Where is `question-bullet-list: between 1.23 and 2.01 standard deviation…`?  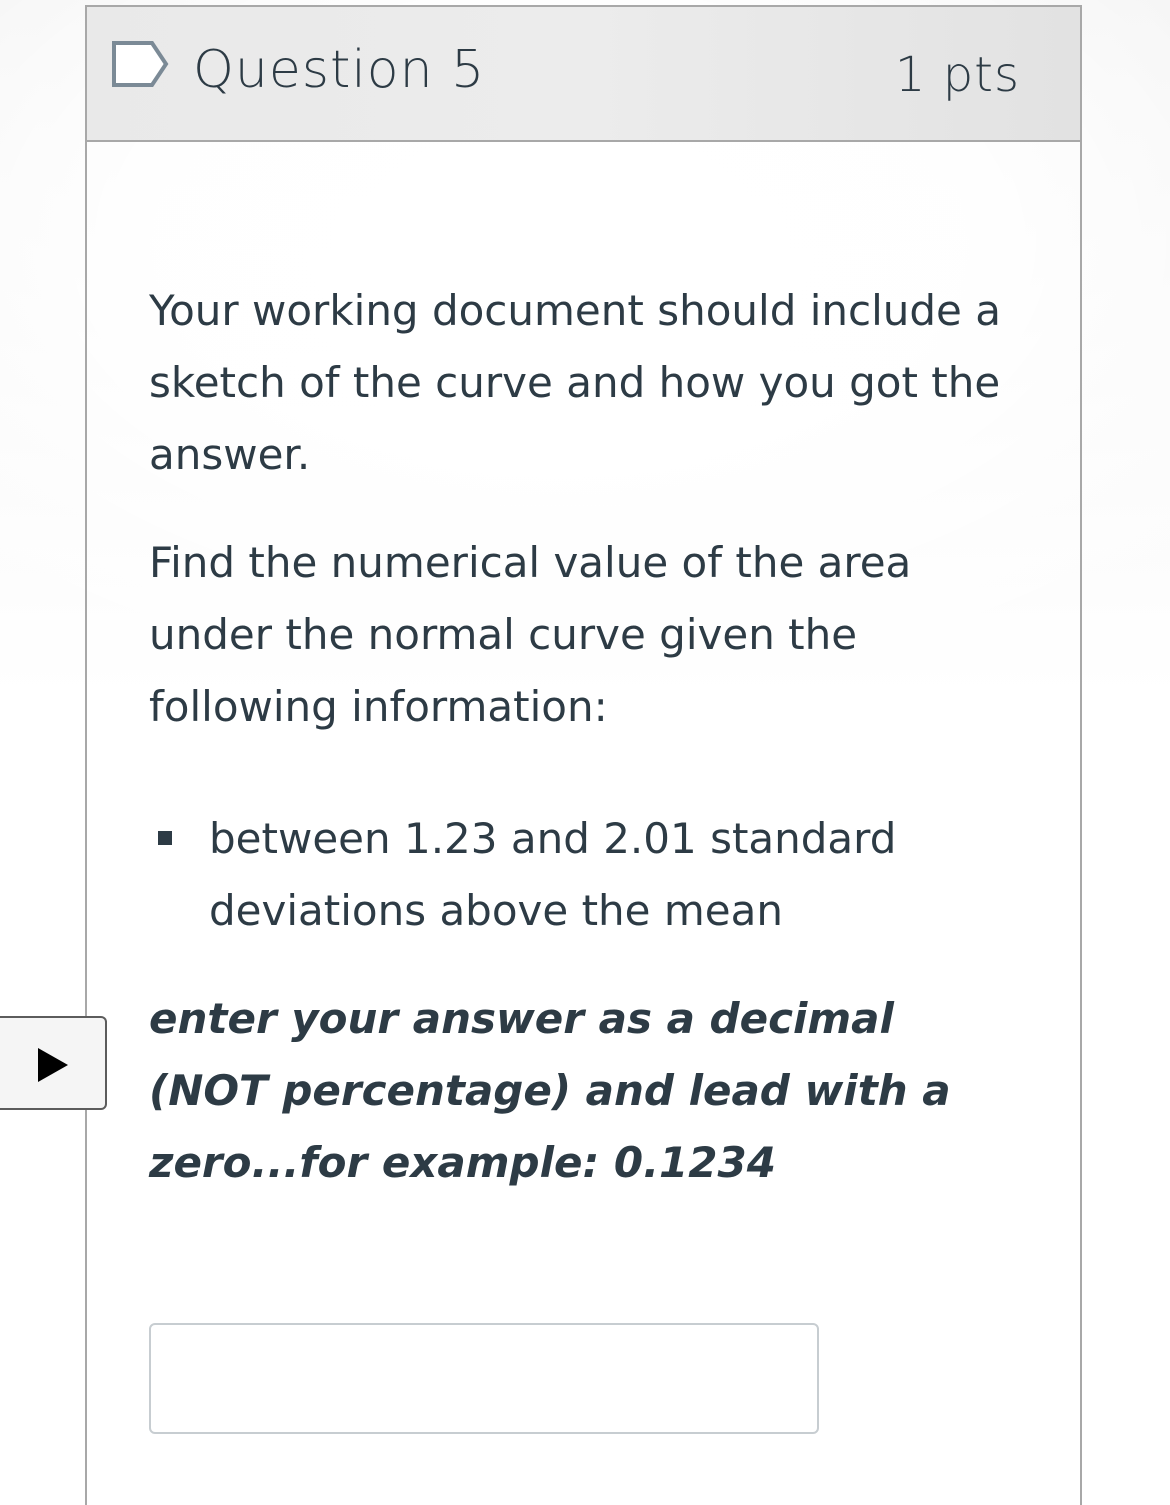 question-bullet-list: between 1.23 and 2.01 standard deviation… is located at coordinates (559, 875).